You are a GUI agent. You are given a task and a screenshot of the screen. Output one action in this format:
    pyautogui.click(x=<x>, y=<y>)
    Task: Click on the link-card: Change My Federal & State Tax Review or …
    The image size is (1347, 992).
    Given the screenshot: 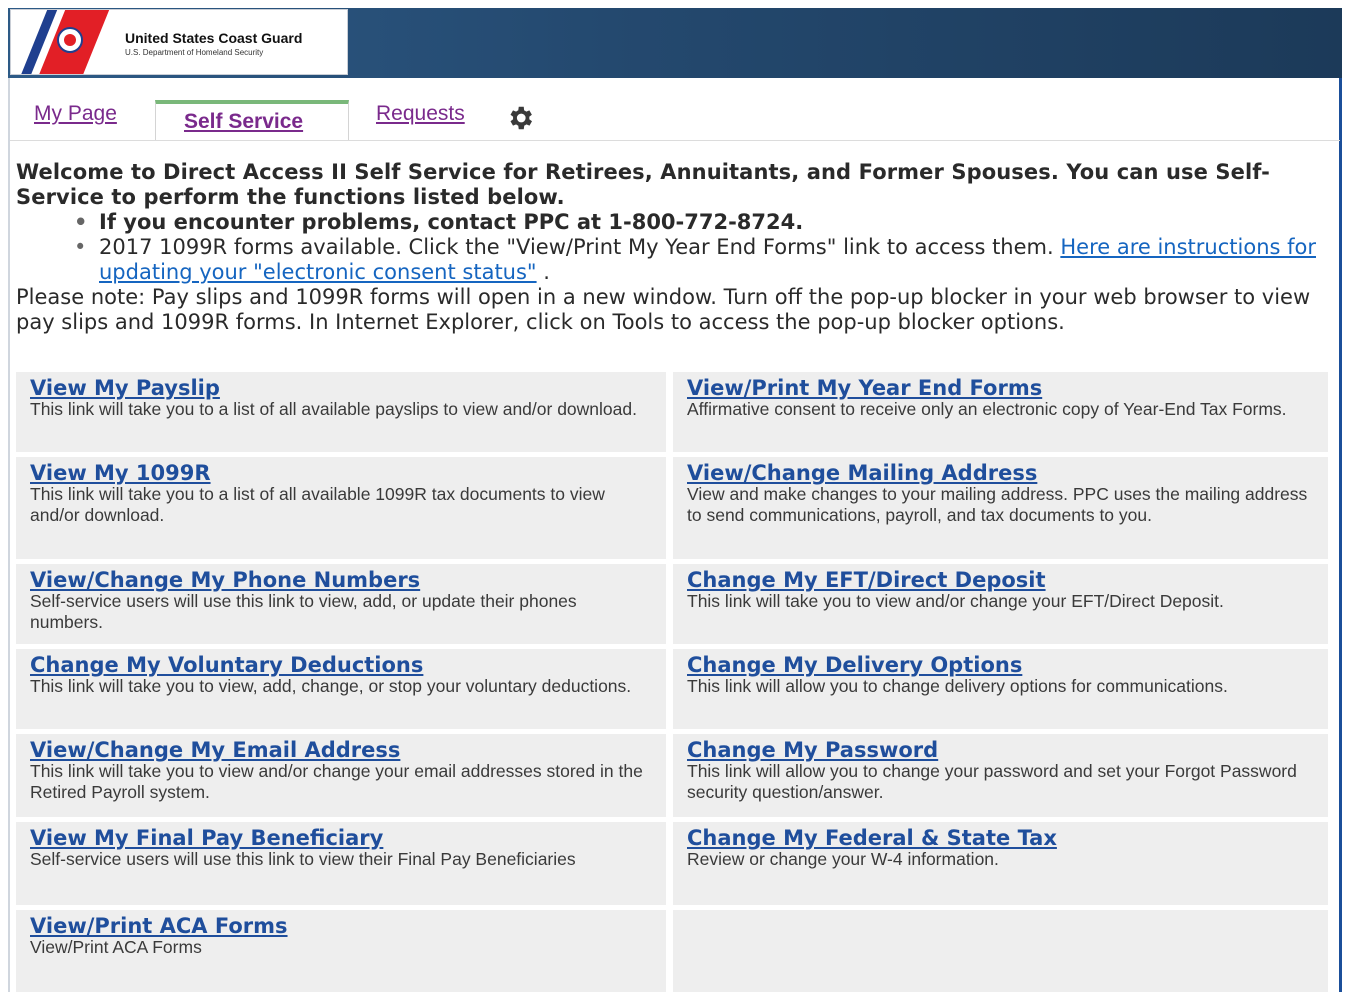 What is the action you would take?
    pyautogui.click(x=1000, y=863)
    